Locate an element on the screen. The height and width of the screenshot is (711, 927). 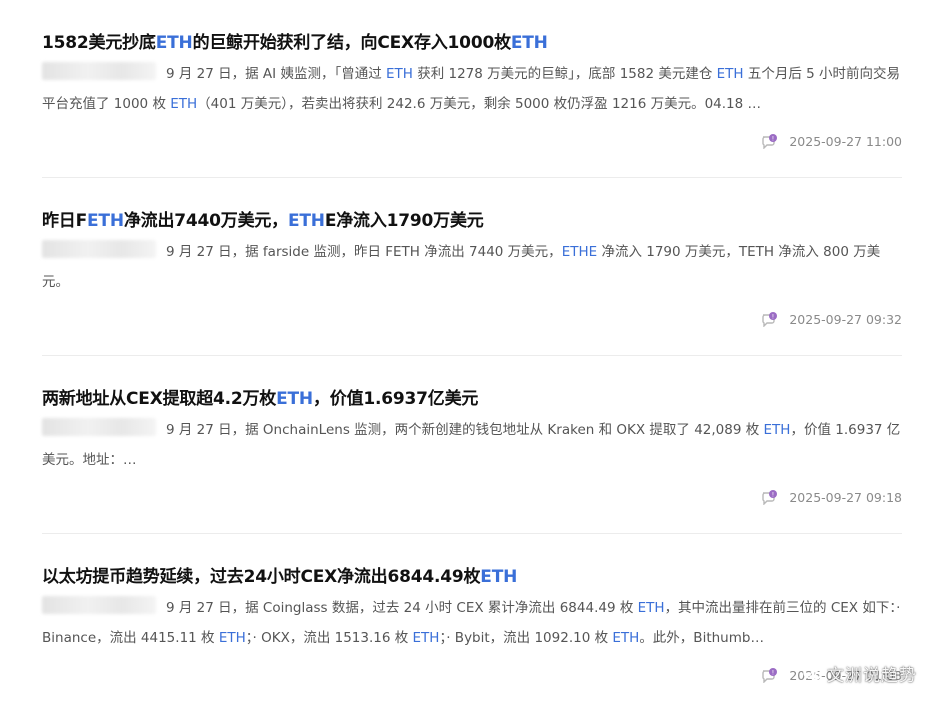
news-title: 昨日FETH净流出7440万美元，ETHE净流入1790万美元 is located at coordinates (263, 218).